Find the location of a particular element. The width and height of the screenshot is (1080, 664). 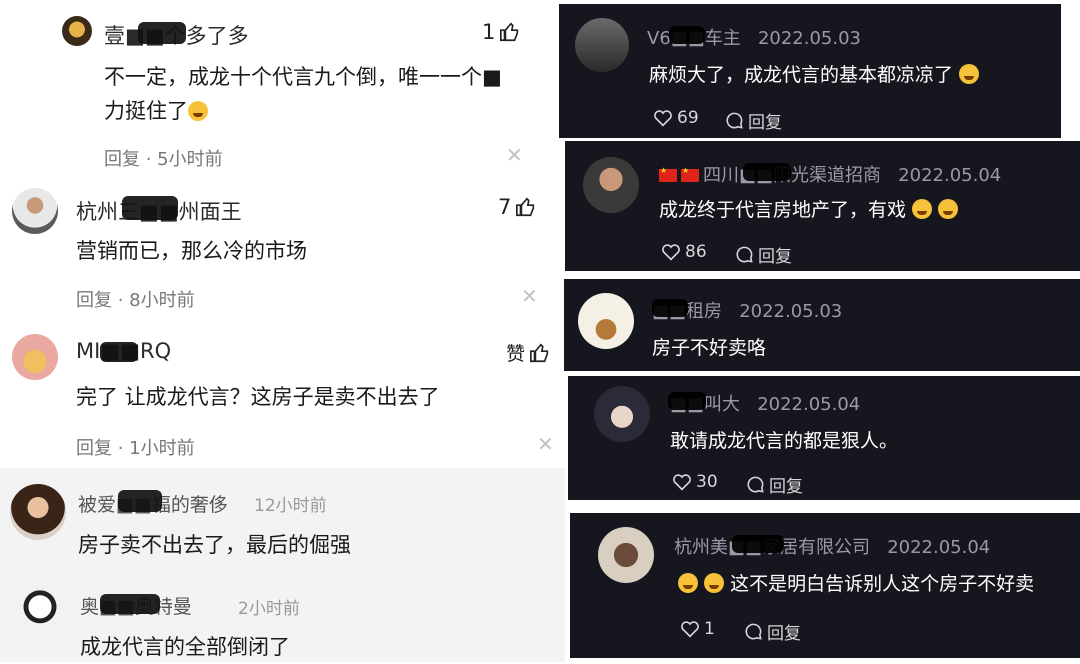

sweat-smile-emoji-icon is located at coordinates (969, 74).